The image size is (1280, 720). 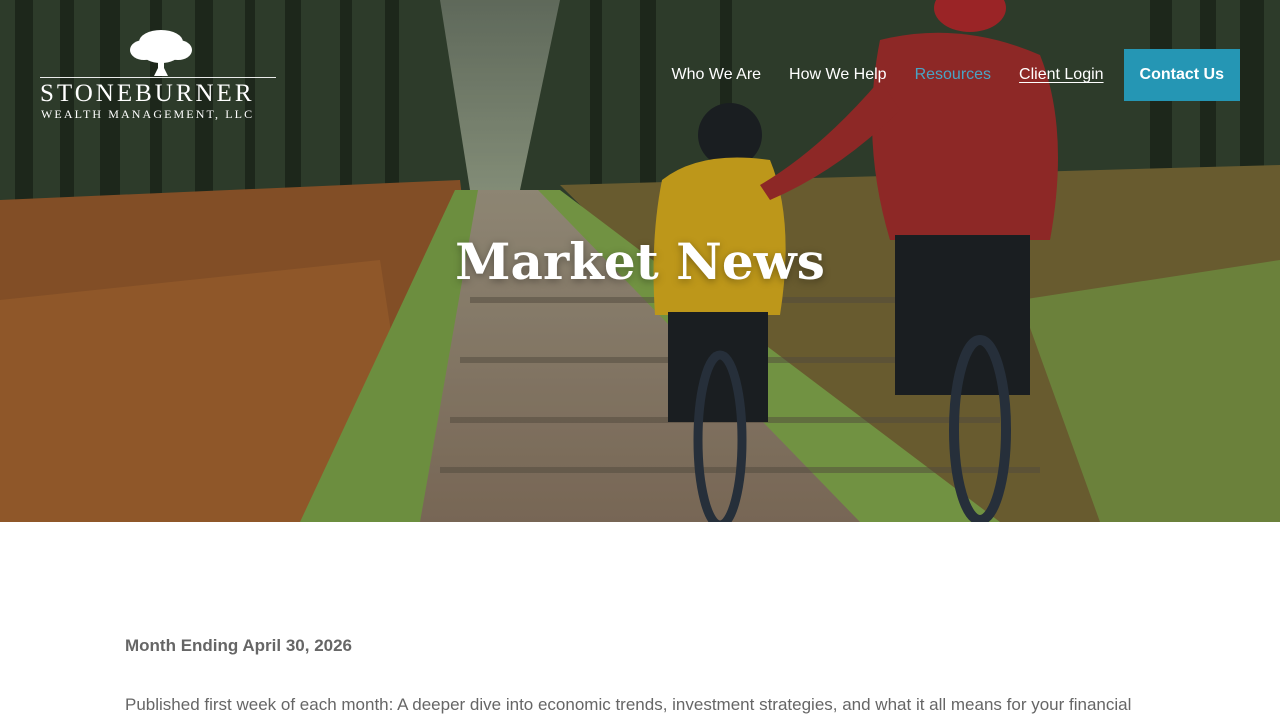 I want to click on contact-us-button: Contact Us, so click(x=1181, y=75).